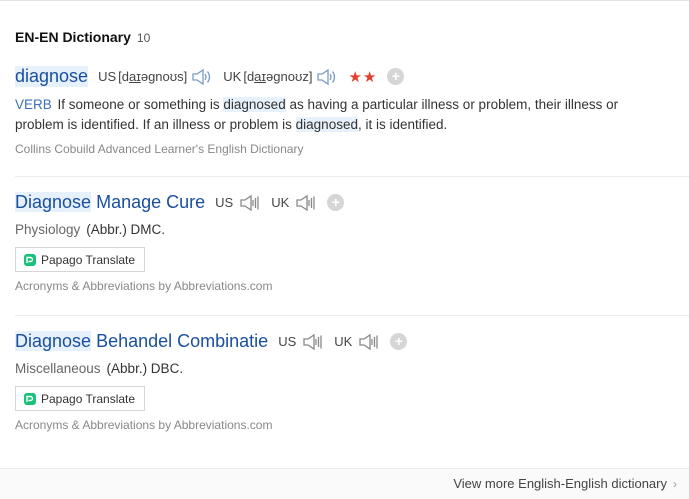 This screenshot has height=499, width=689. Describe the element at coordinates (126, 229) in the screenshot. I see `abbreviation: (Abbr.) DMC.` at that location.